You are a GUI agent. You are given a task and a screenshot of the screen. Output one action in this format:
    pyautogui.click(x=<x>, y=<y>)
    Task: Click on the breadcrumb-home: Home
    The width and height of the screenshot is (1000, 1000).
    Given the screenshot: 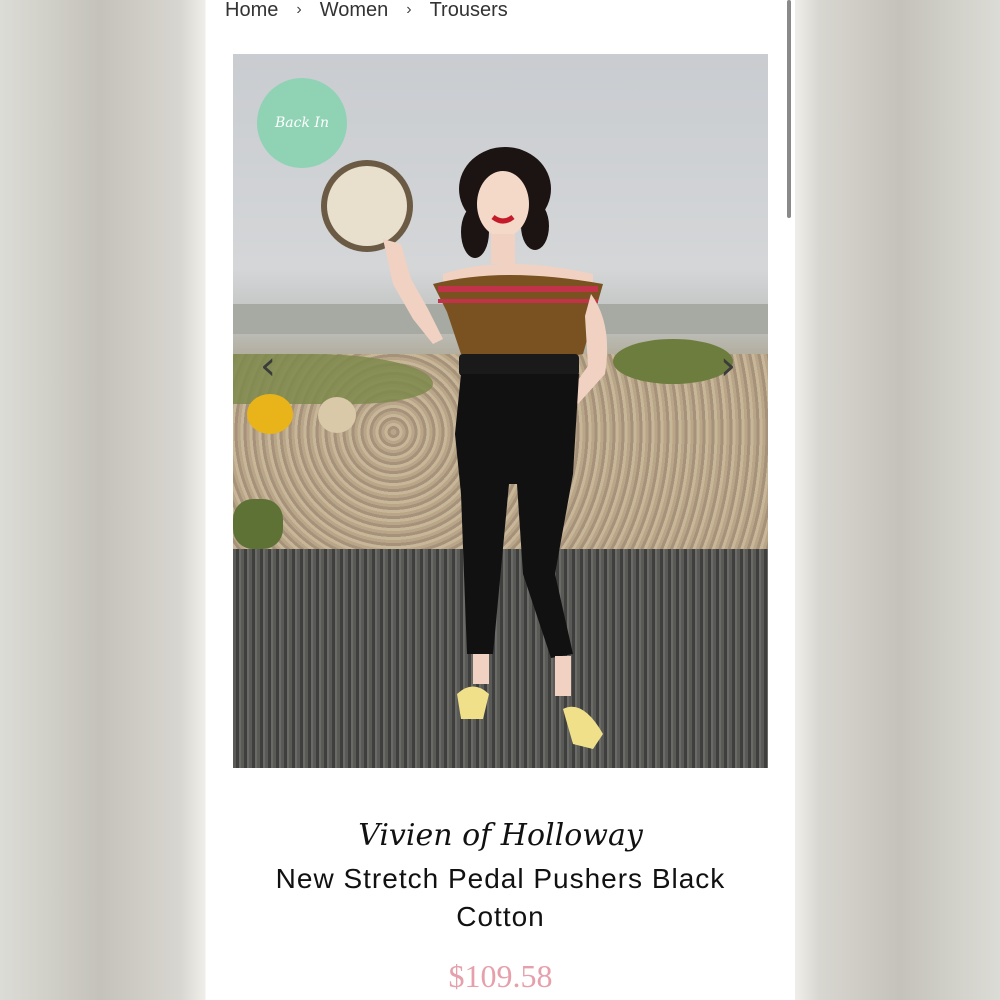 What is the action you would take?
    pyautogui.click(x=251, y=11)
    